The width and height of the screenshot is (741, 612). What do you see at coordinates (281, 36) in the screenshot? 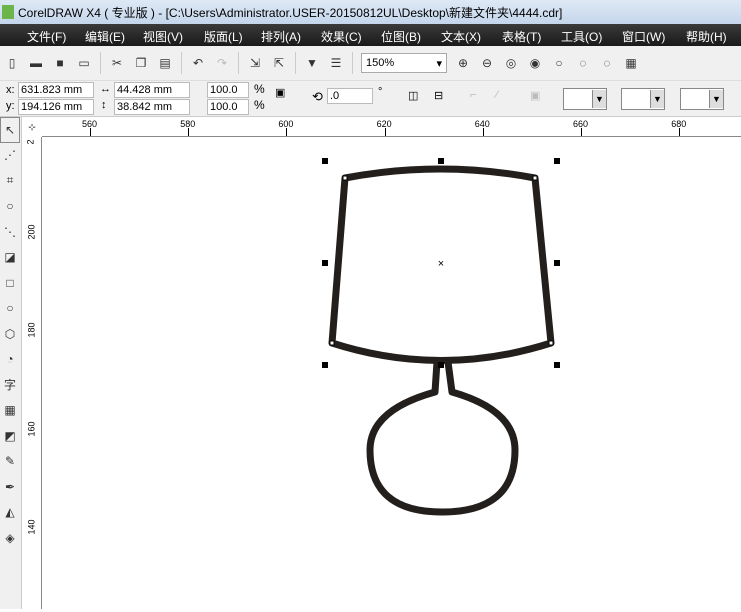
I see `menu-item: 排列(A)` at bounding box center [281, 36].